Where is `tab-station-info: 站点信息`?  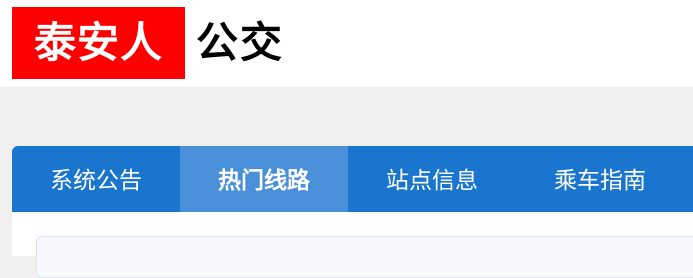
tab-station-info: 站点信息 is located at coordinates (432, 179).